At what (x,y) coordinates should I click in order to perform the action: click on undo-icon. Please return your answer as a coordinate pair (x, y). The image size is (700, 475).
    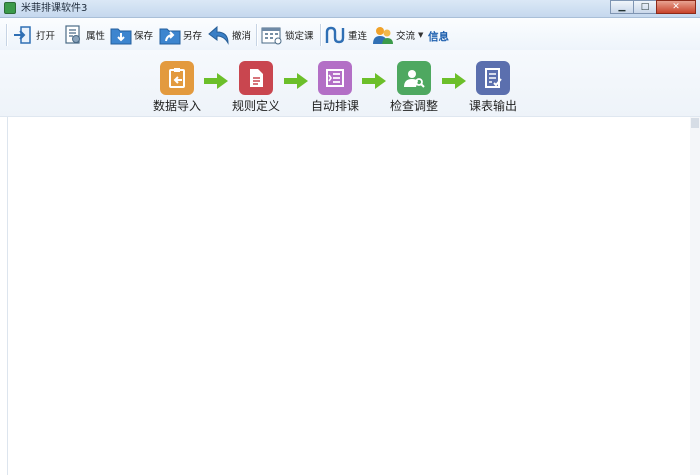
    Looking at the image, I should click on (219, 35).